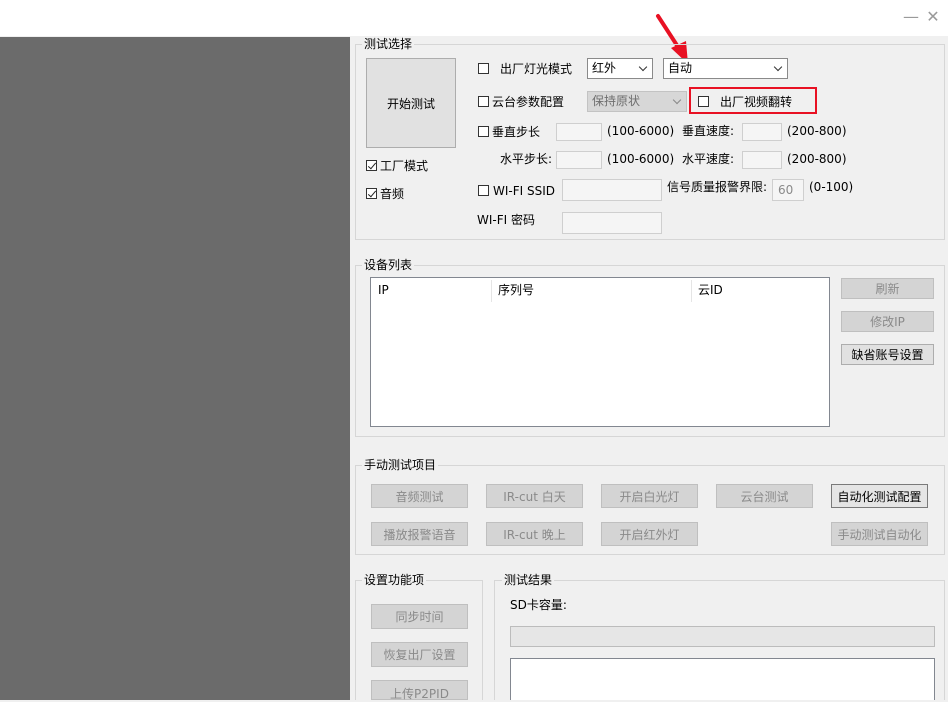  What do you see at coordinates (762, 132) in the screenshot?
I see `vertical-speed-input` at bounding box center [762, 132].